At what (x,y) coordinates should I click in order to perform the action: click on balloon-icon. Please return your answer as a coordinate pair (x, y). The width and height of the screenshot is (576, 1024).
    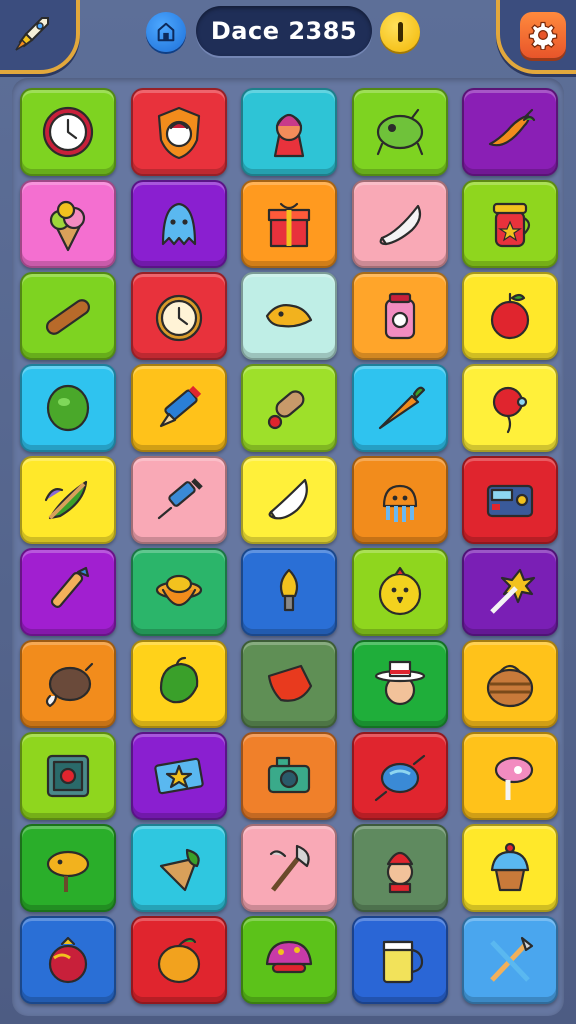
    Looking at the image, I should click on (510, 408).